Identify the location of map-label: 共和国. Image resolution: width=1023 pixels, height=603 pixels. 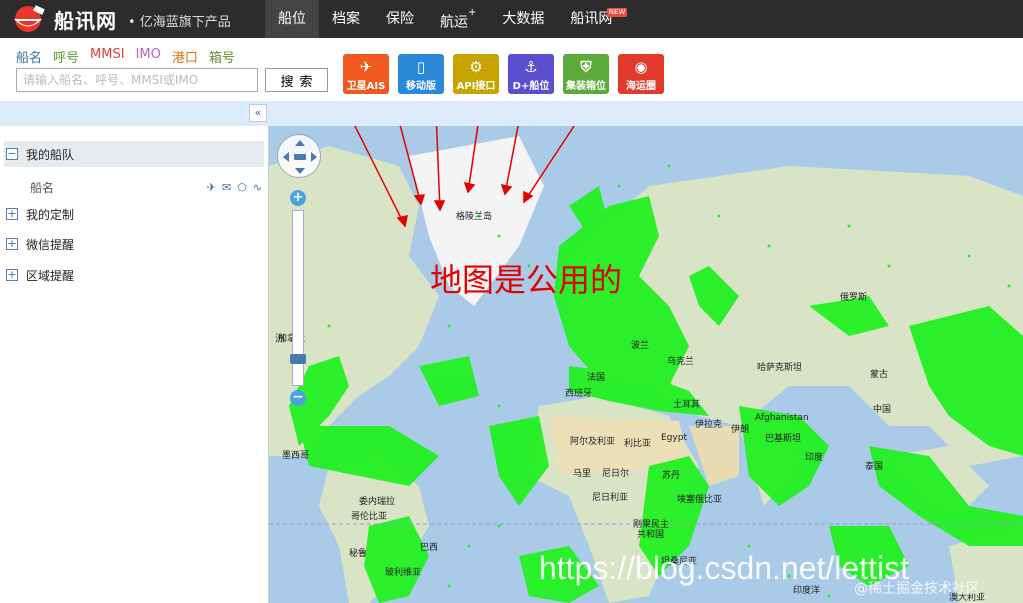
(651, 535).